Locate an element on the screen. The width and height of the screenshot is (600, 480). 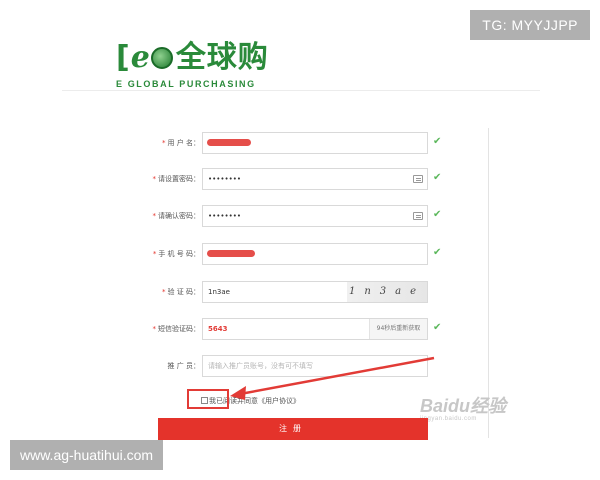
captcha-row: * 验 证 码： 1n3ae 1n3ae is located at coordinates (285, 293).